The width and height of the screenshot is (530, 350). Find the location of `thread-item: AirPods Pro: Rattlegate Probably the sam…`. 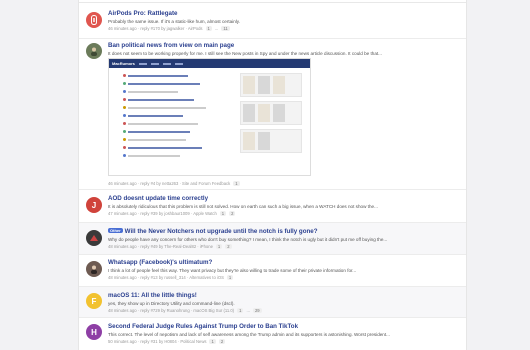

thread-item: AirPods Pro: Rattlegate Probably the sam… is located at coordinates (272, 21).